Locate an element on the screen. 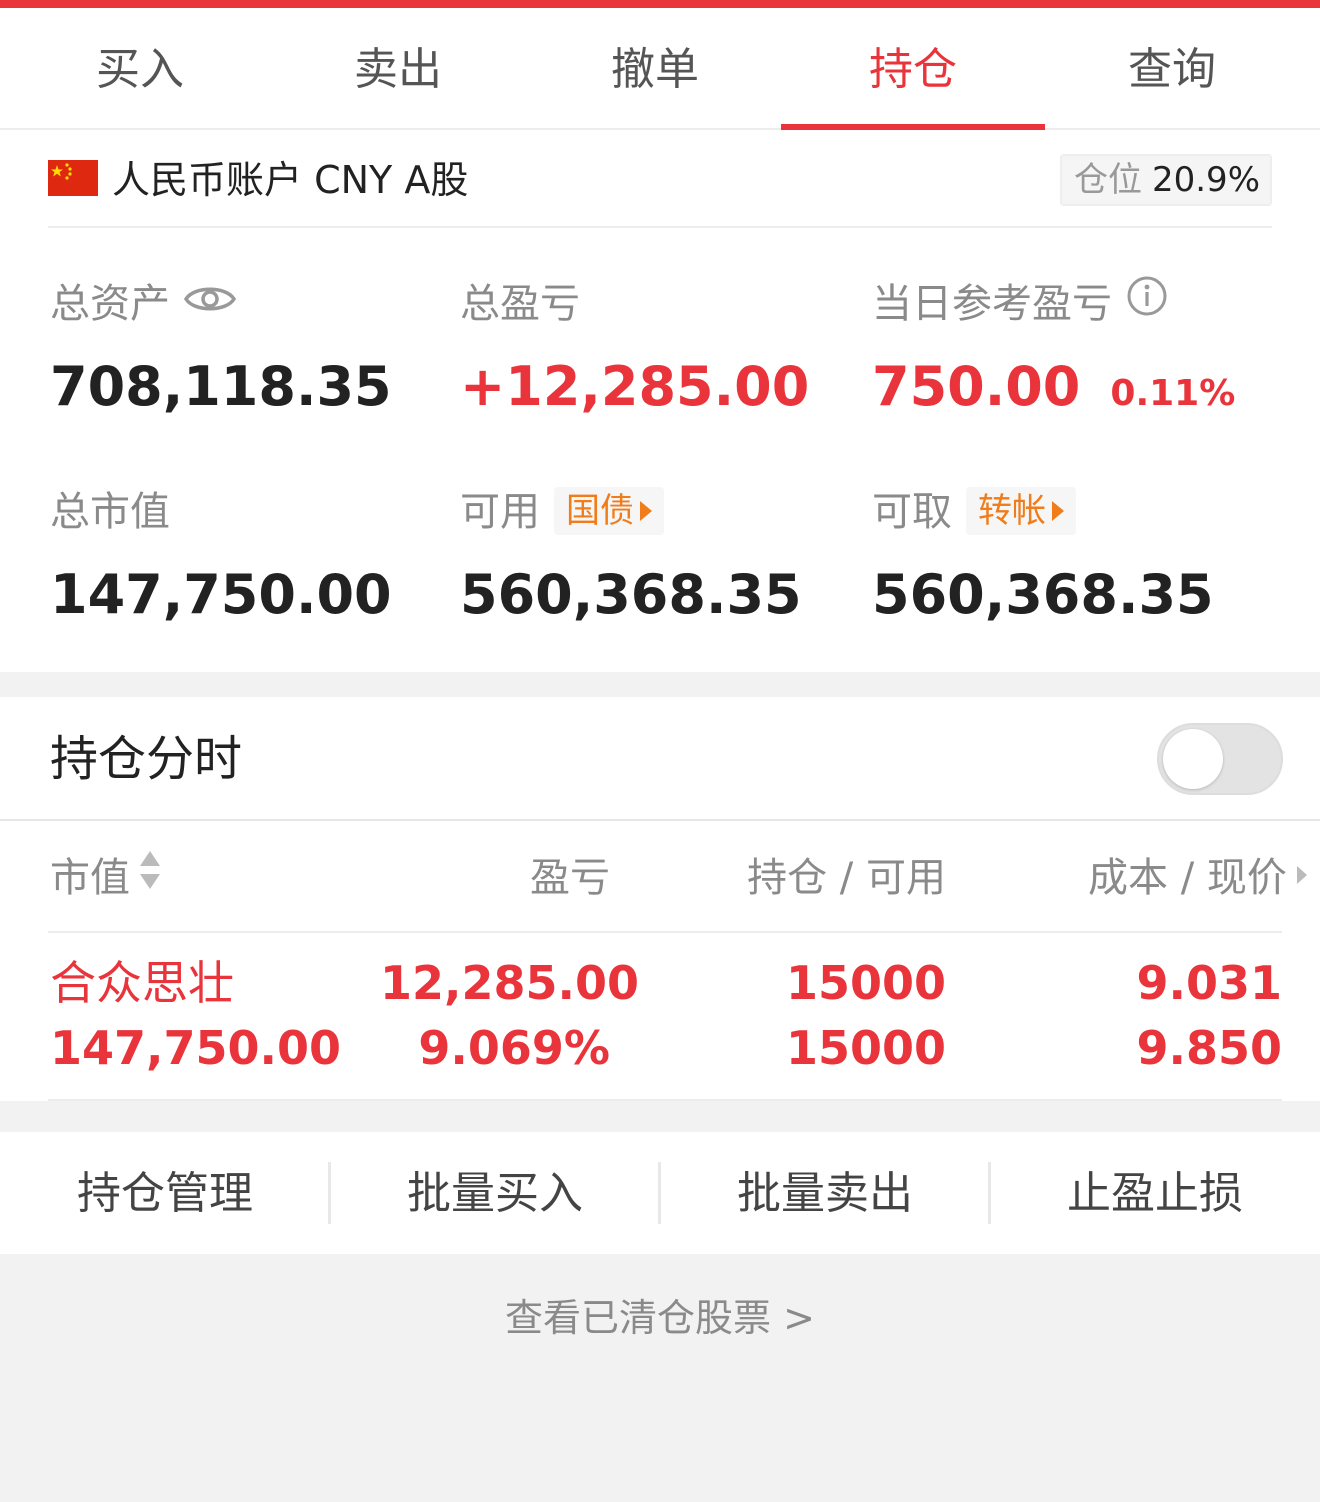 The height and width of the screenshot is (1502, 1320). market-value: 总市值 147,750.00 is located at coordinates (221, 557).